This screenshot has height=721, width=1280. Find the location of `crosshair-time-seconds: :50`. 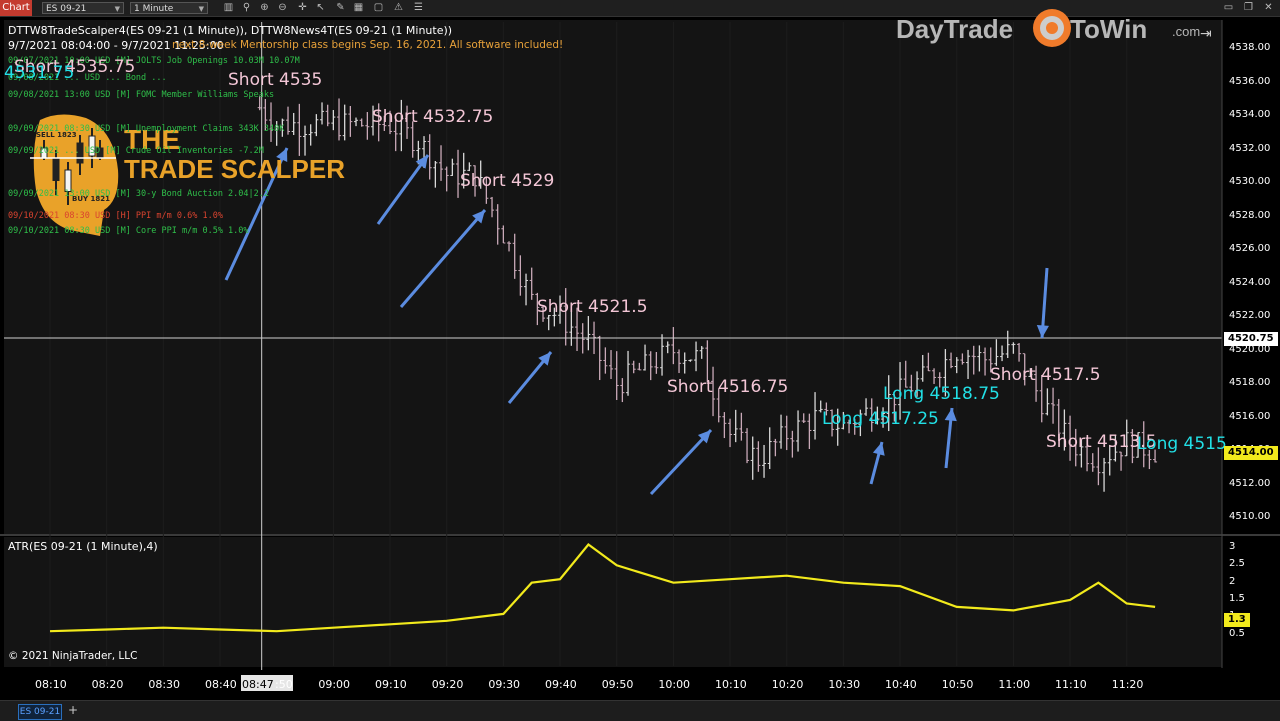

crosshair-time-seconds: :50 is located at coordinates (284, 684).